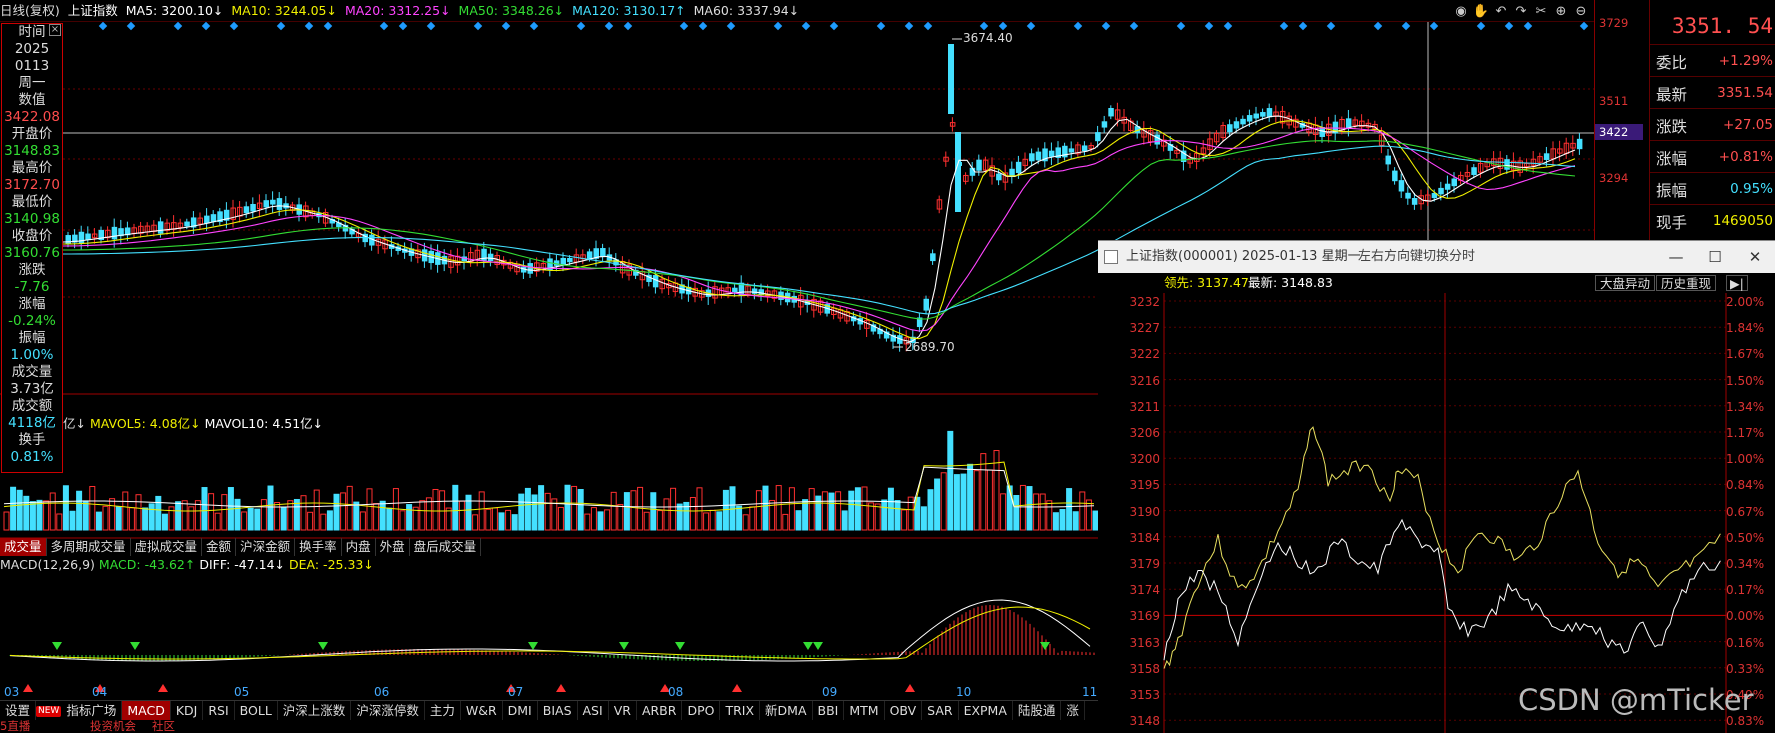  I want to click on volume-tab: 内盘, so click(359, 547).